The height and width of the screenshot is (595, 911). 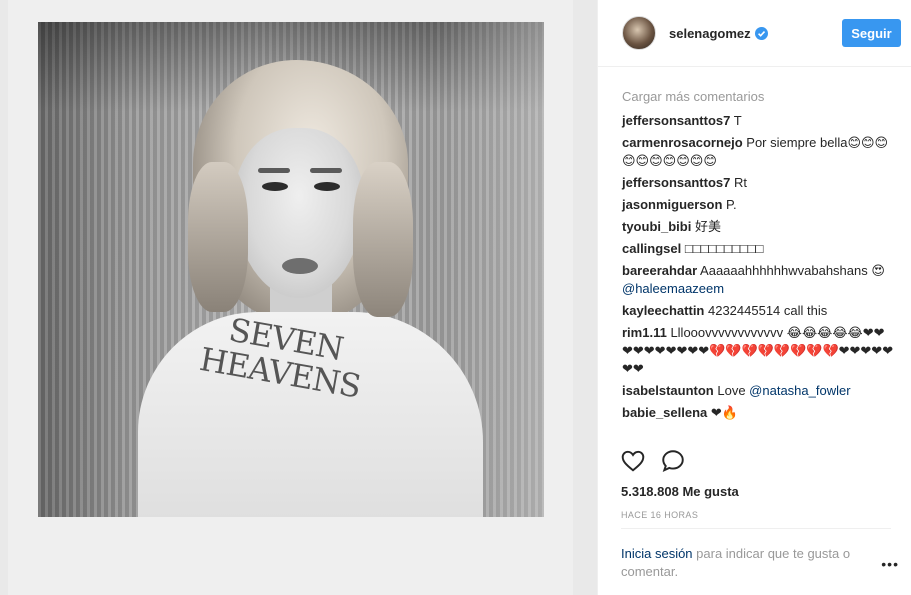 What do you see at coordinates (761, 33) in the screenshot?
I see `verified-badge-icon` at bounding box center [761, 33].